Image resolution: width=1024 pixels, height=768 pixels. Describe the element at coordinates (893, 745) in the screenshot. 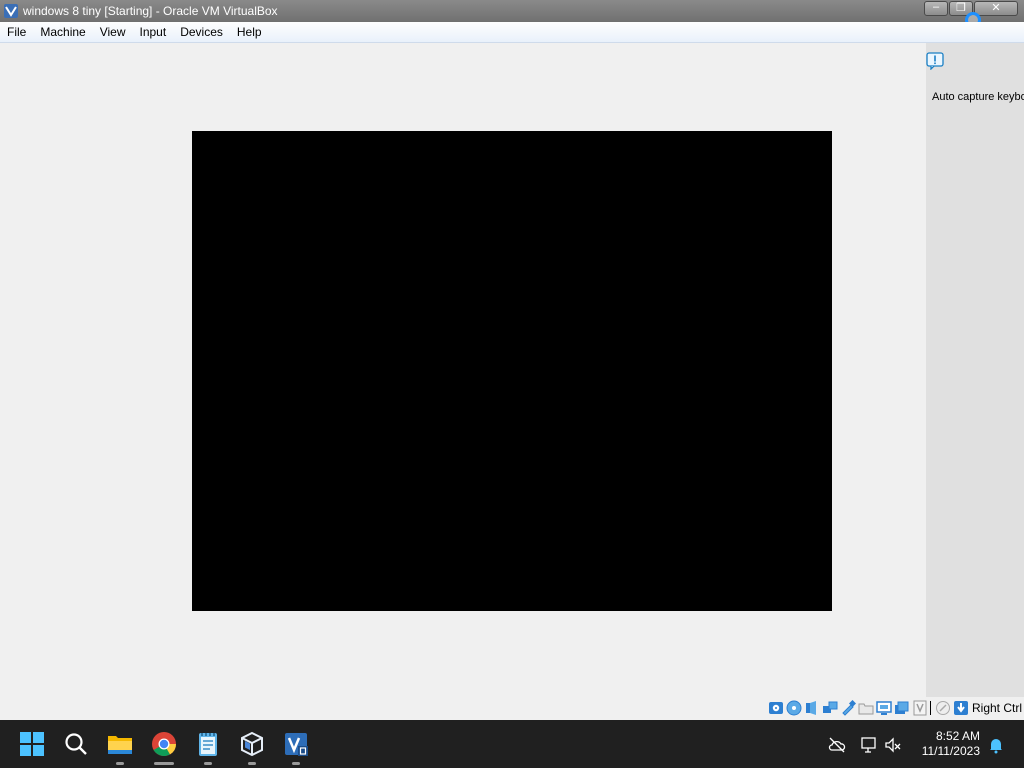

I see `volume-muted-icon` at that location.